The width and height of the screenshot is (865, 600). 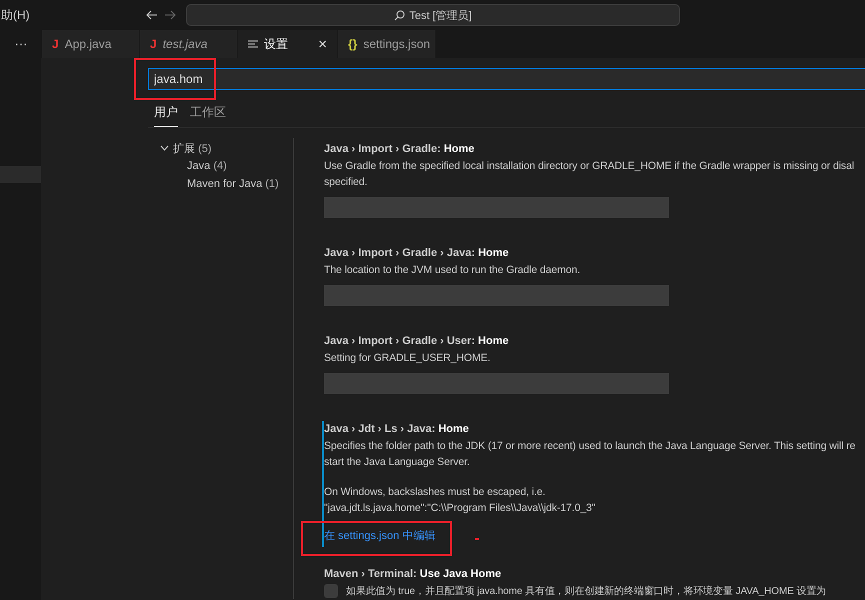 I want to click on editor-tab: J App.java, so click(x=91, y=44).